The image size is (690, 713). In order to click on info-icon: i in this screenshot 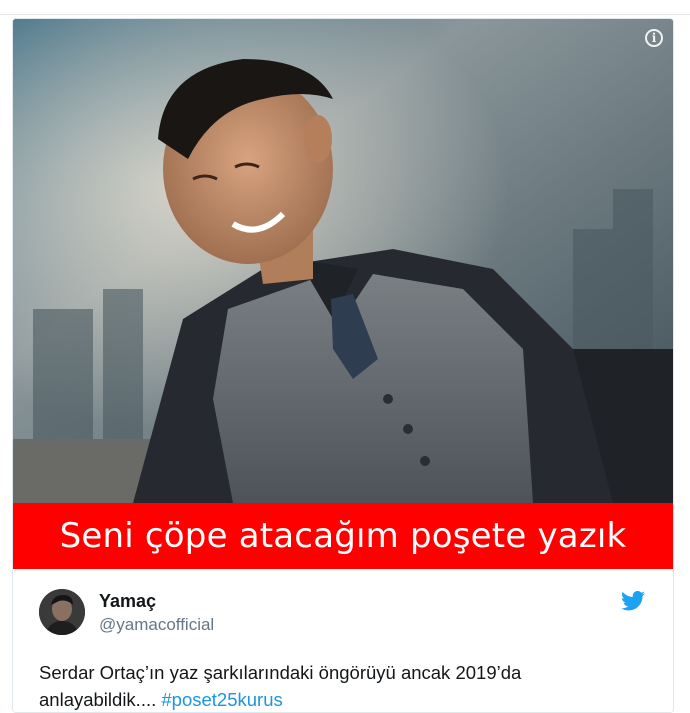, I will do `click(654, 38)`.